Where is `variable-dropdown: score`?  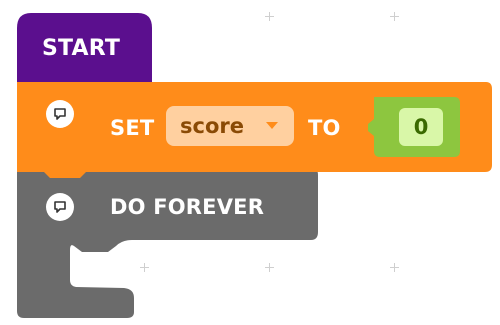 variable-dropdown: score is located at coordinates (230, 126).